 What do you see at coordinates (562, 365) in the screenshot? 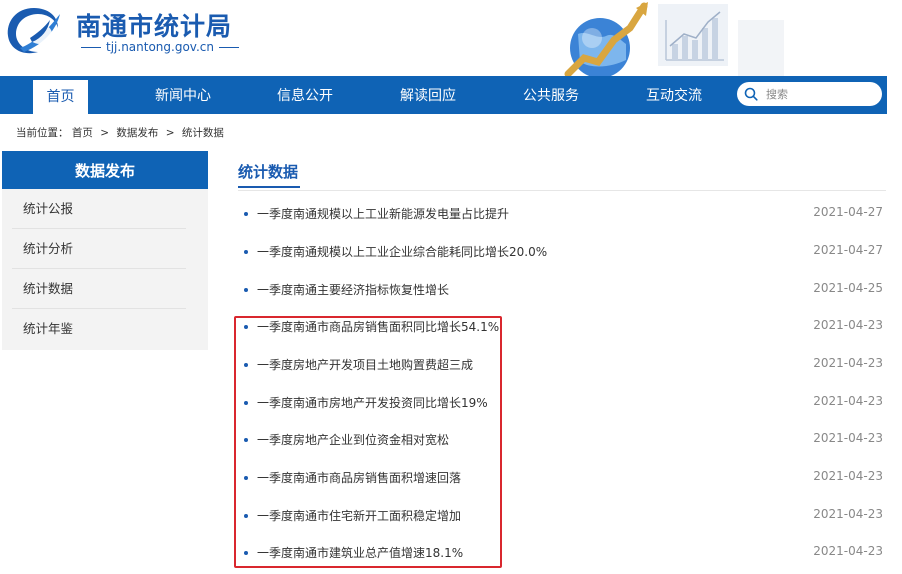
I see `article-list-item: 一季度房地产开发项目土地购置费超三成 2021-04-23` at bounding box center [562, 365].